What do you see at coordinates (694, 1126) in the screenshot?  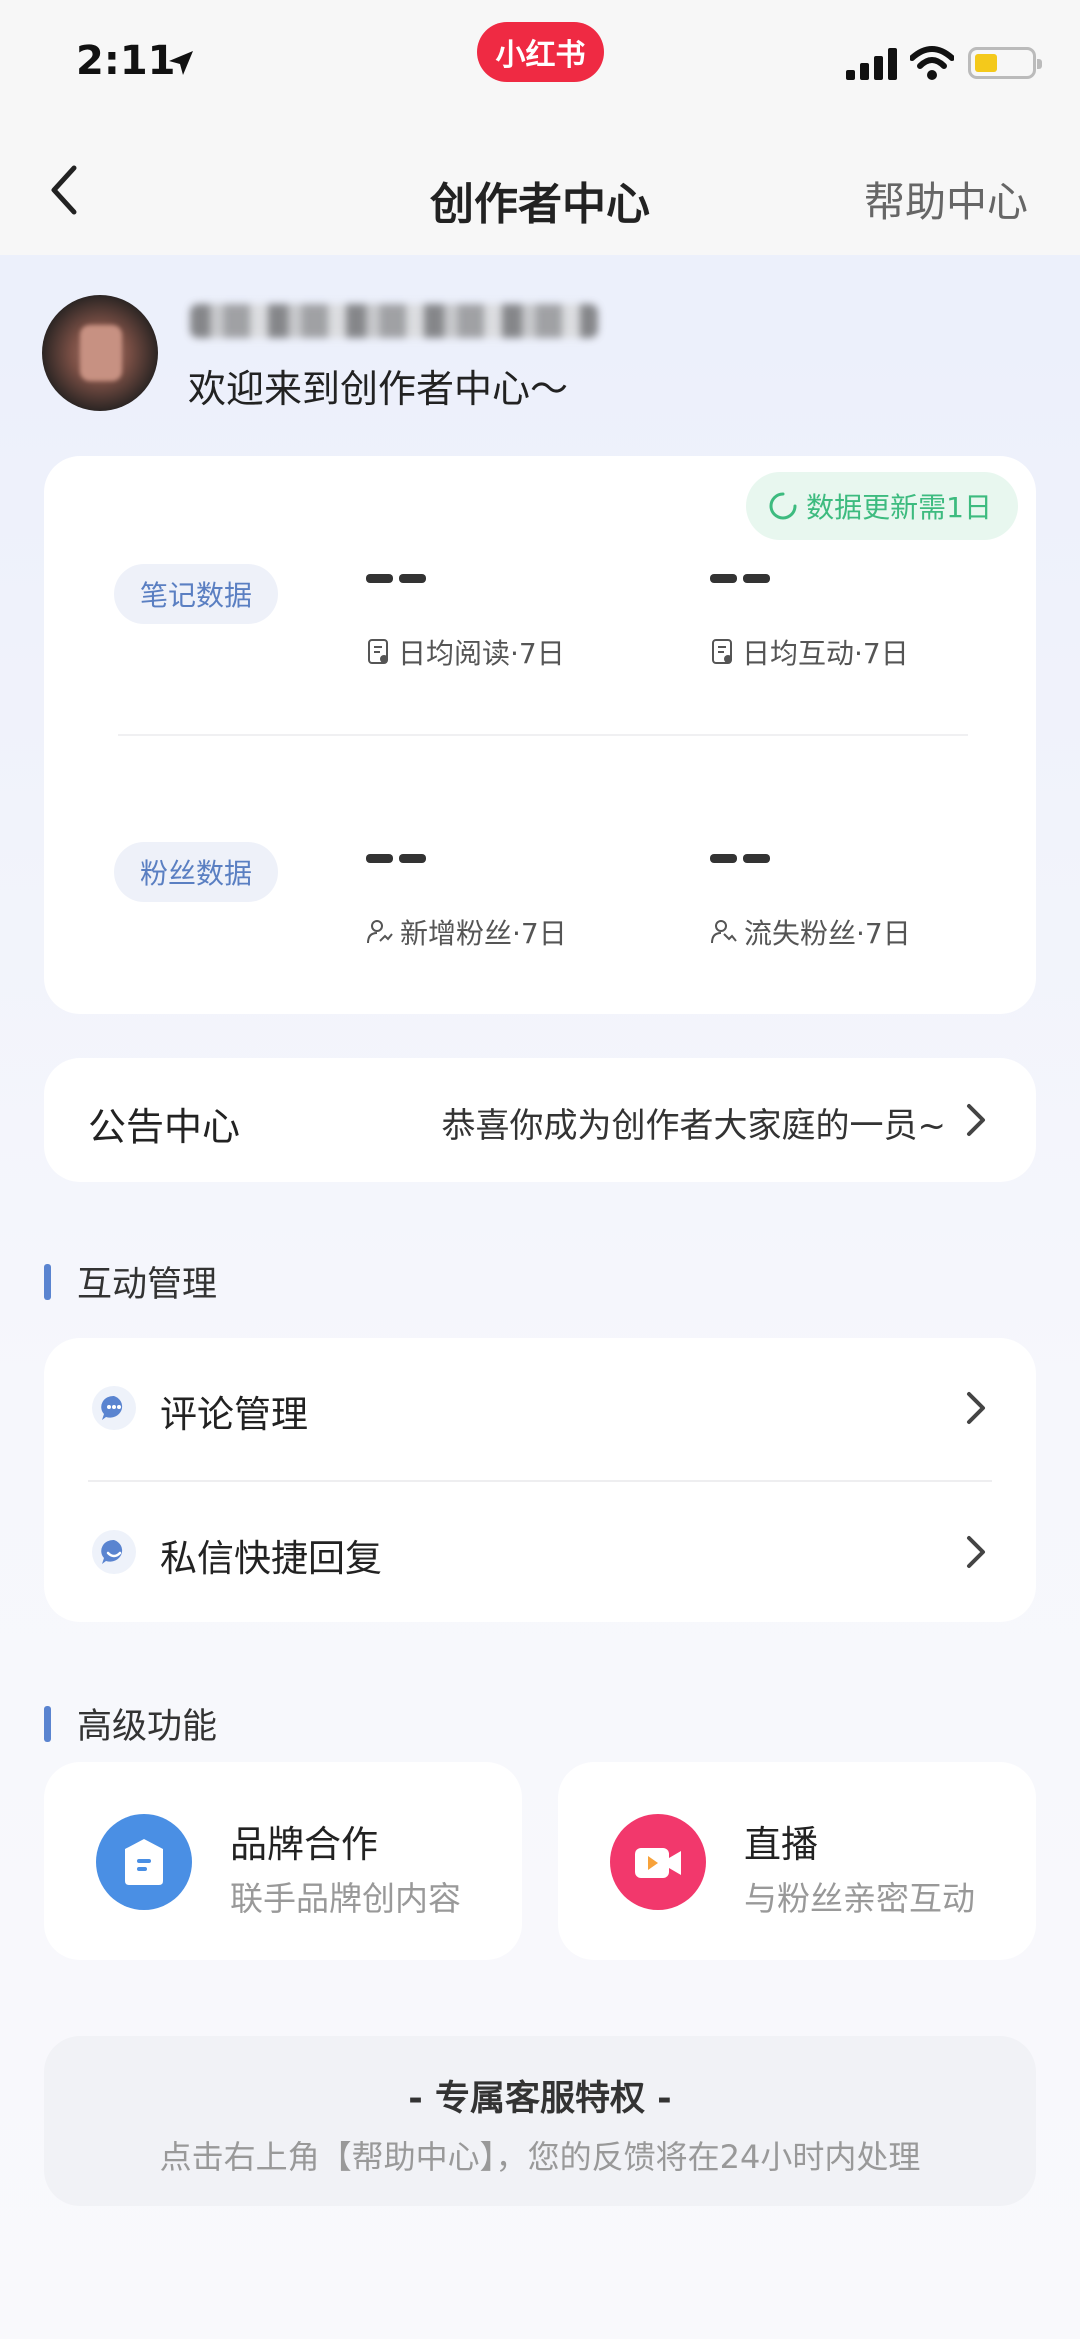 I see `notice-message: 恭喜你成为创作者大家庭的一员~` at bounding box center [694, 1126].